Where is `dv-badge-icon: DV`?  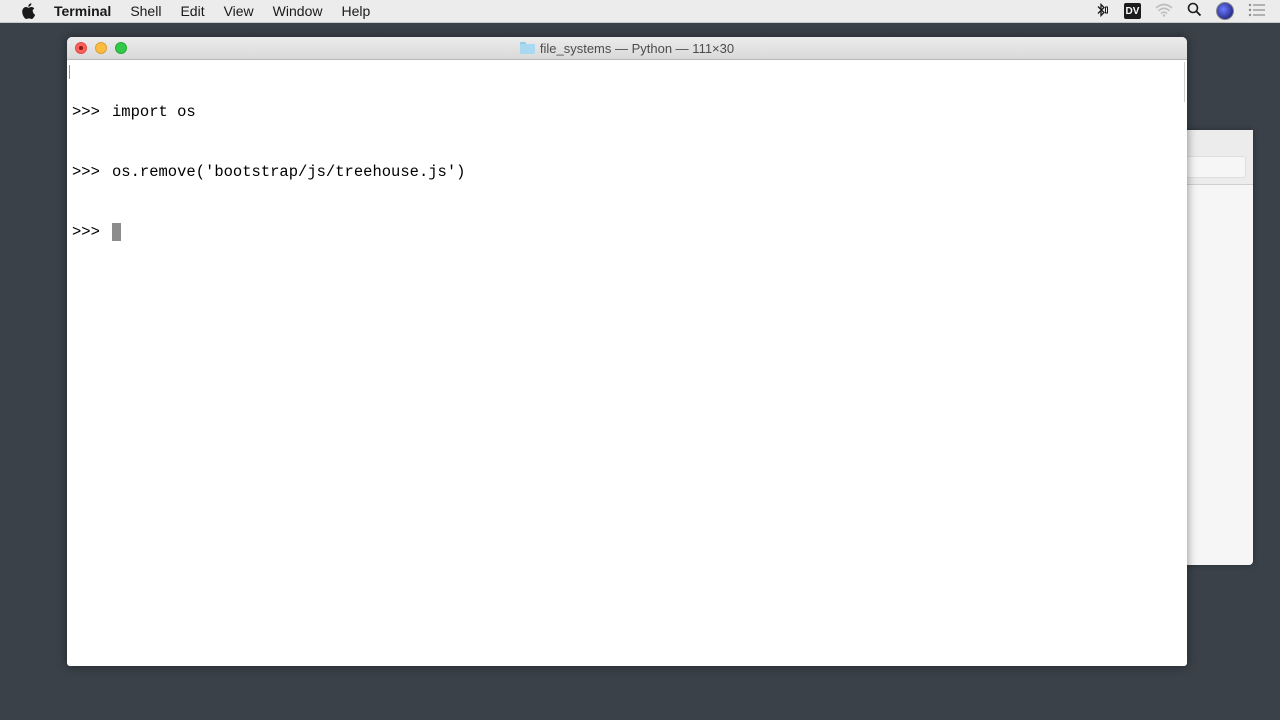 dv-badge-icon: DV is located at coordinates (1132, 11).